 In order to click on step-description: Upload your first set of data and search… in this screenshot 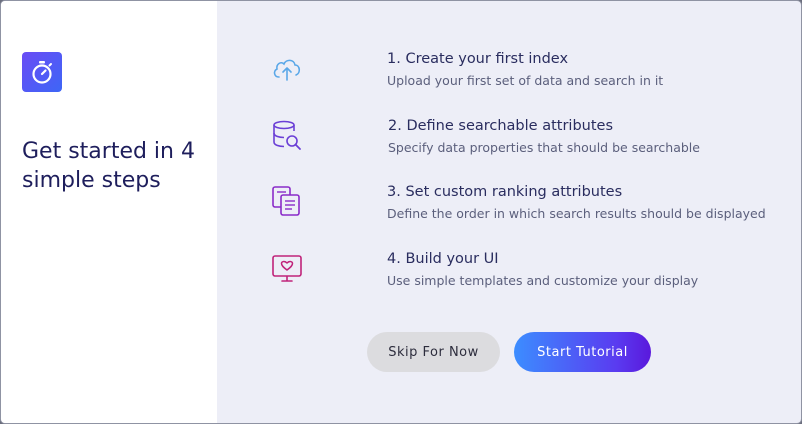, I will do `click(525, 80)`.